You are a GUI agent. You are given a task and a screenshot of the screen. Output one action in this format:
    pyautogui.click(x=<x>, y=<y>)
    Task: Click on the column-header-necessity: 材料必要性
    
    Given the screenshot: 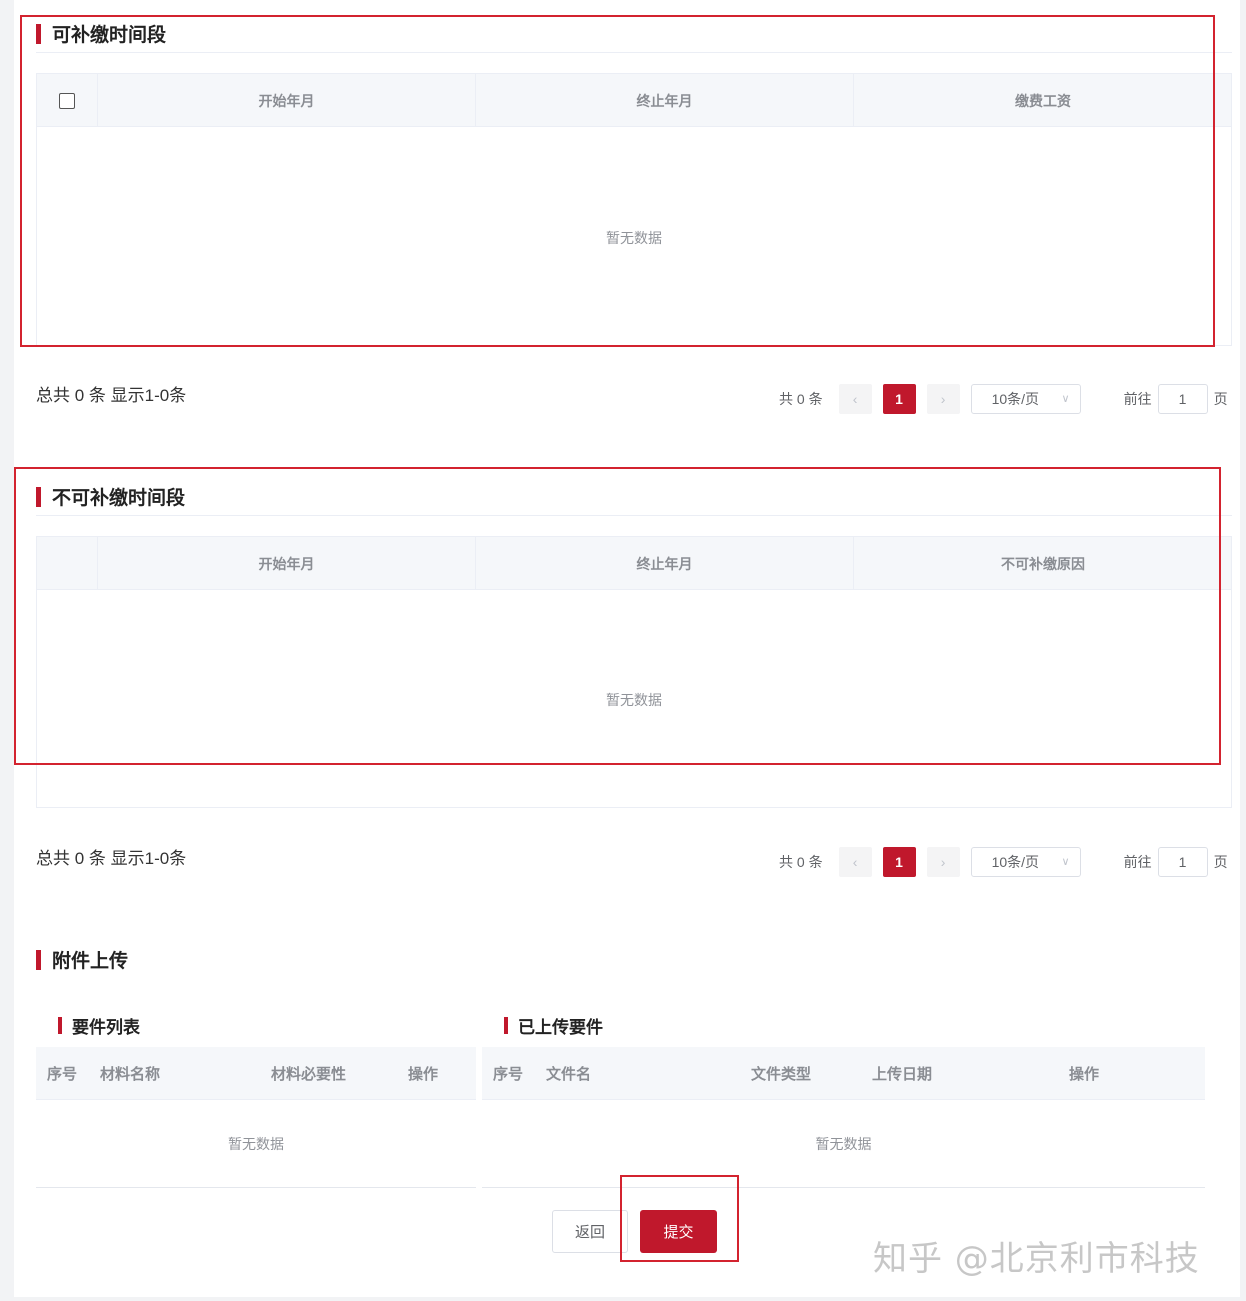 What is the action you would take?
    pyautogui.click(x=309, y=1074)
    